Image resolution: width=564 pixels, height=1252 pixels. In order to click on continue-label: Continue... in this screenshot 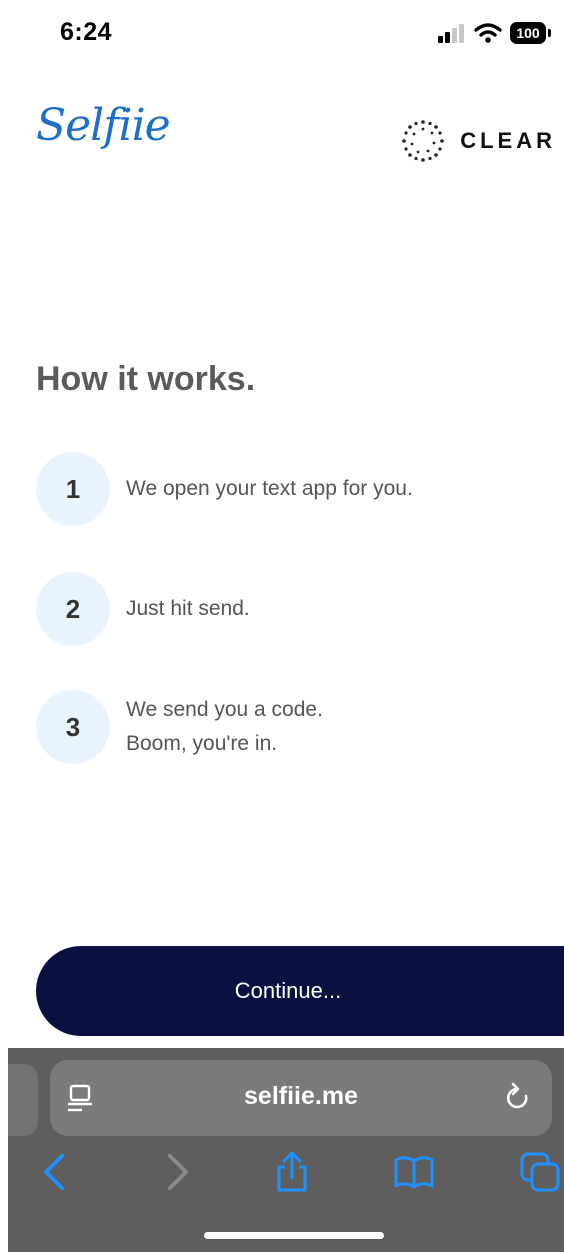, I will do `click(288, 990)`.